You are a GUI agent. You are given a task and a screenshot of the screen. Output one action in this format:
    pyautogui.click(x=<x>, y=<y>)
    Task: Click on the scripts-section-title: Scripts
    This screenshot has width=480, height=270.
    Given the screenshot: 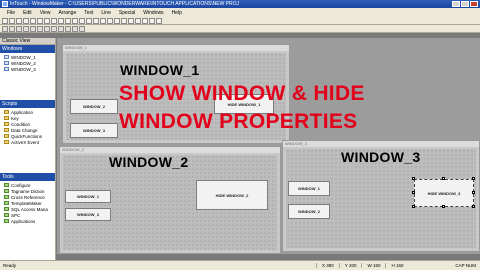 What is the action you would take?
    pyautogui.click(x=27, y=104)
    